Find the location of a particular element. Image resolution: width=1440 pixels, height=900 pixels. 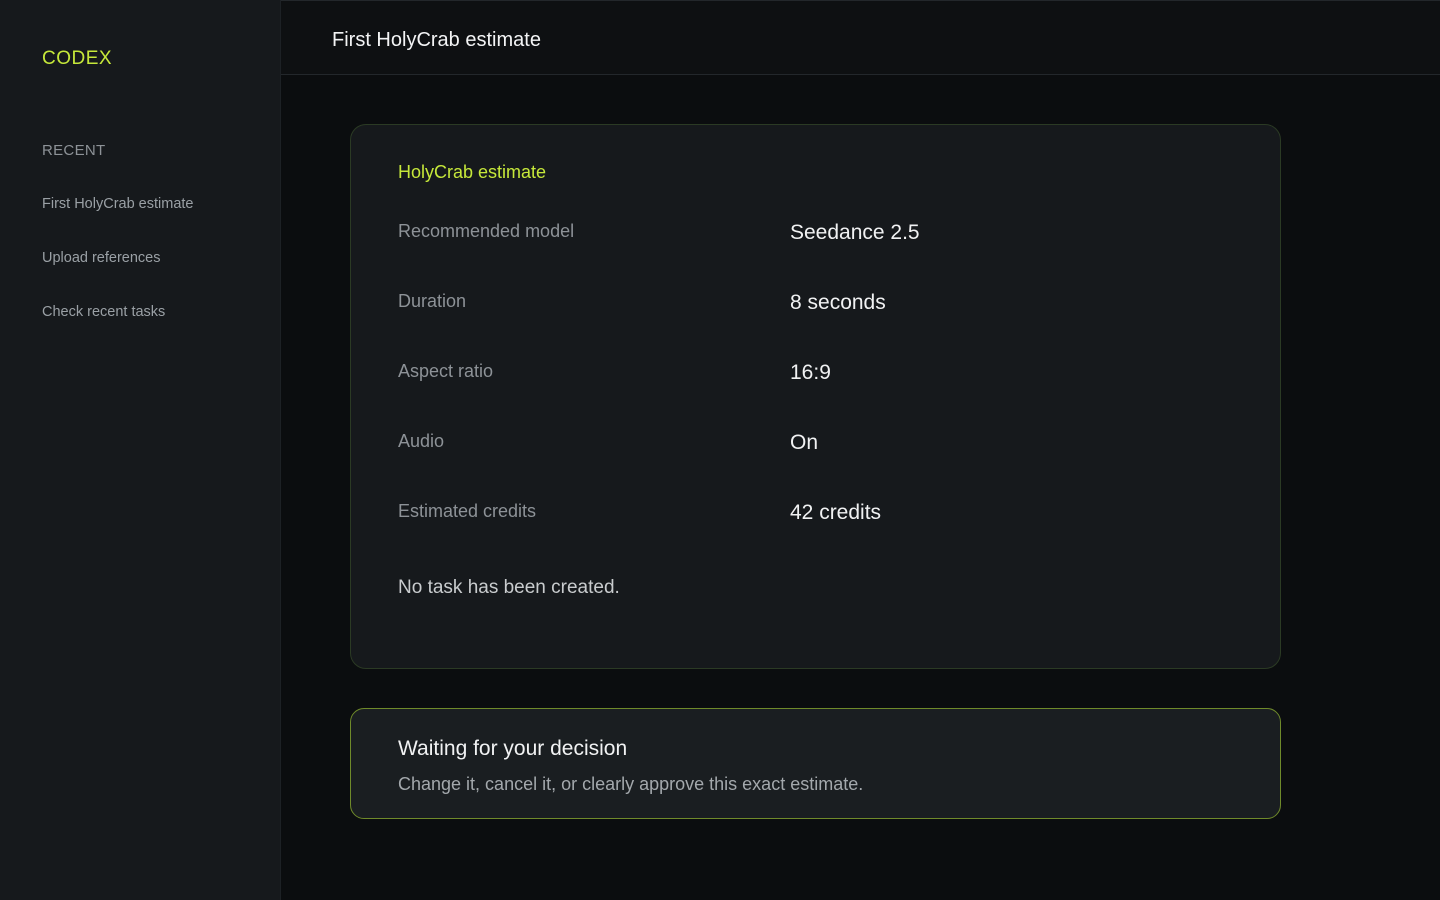

recommended-model-value: Seedance 2.5 is located at coordinates (855, 232).